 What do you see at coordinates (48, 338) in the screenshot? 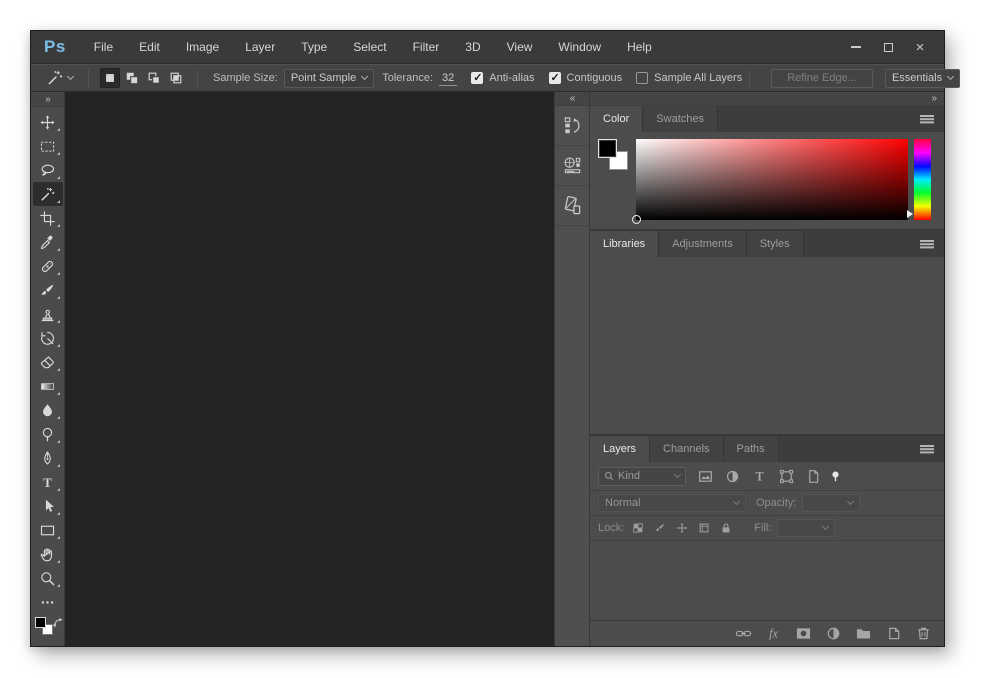
I see `history-brush-tool` at bounding box center [48, 338].